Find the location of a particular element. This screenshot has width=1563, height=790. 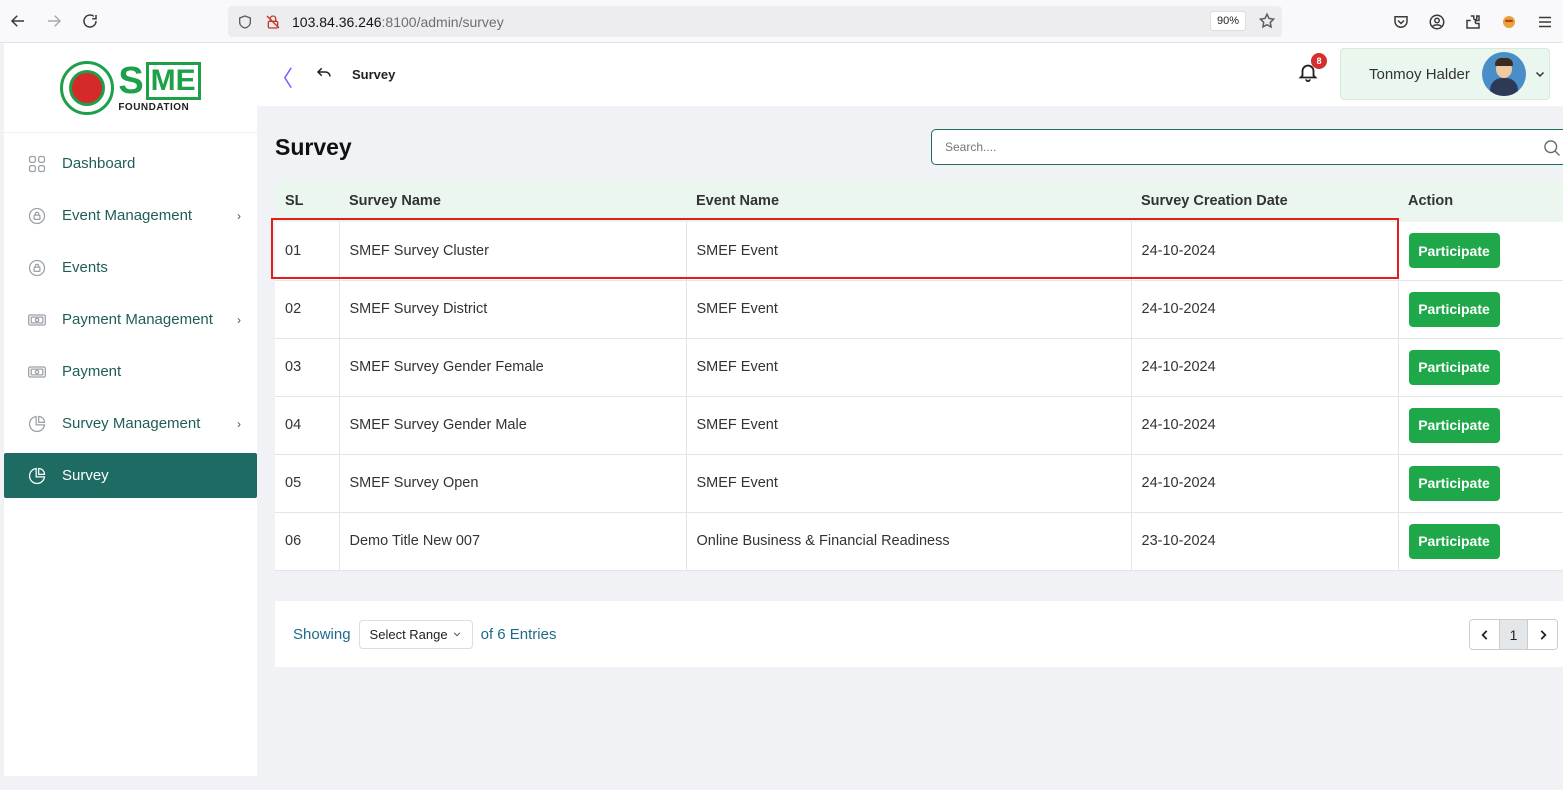

cell-survey-name: SMEF Survey District is located at coordinates (513, 309).